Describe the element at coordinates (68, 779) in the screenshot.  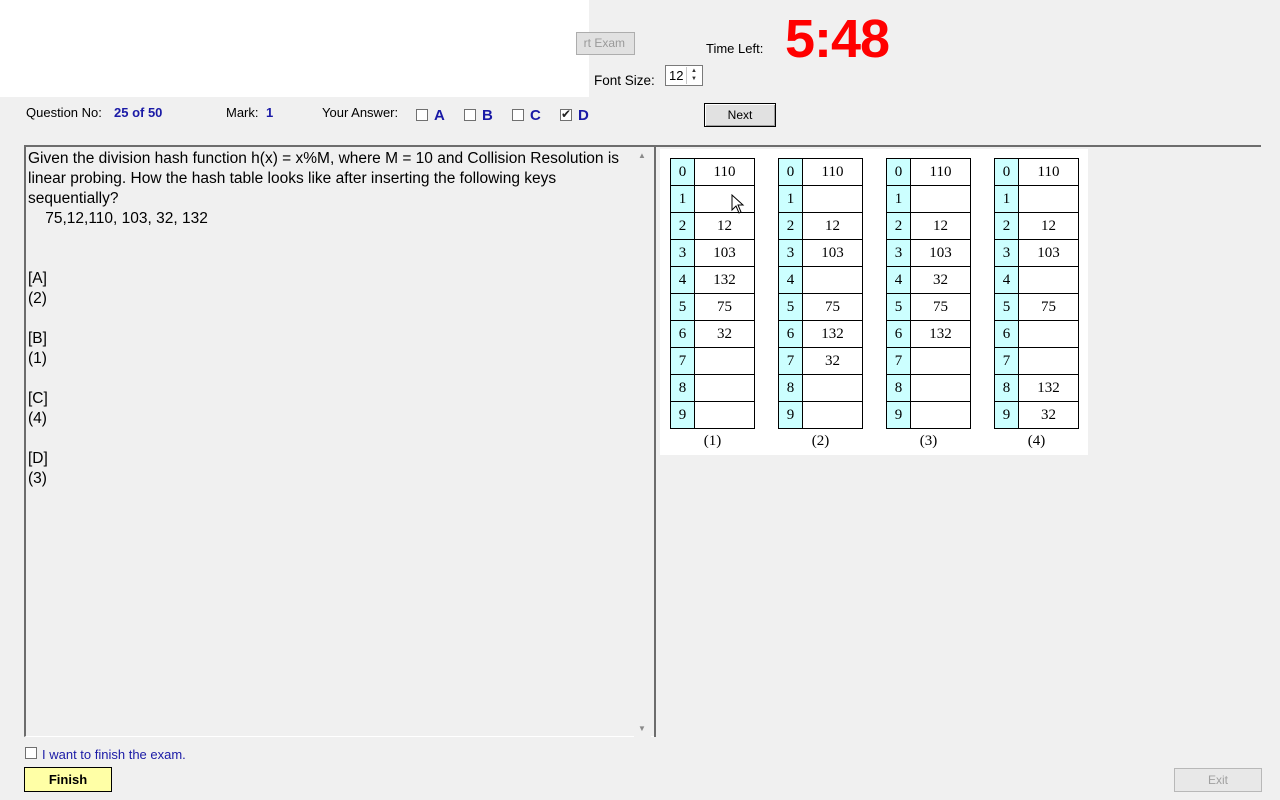
I see `finish-button: Finish` at that location.